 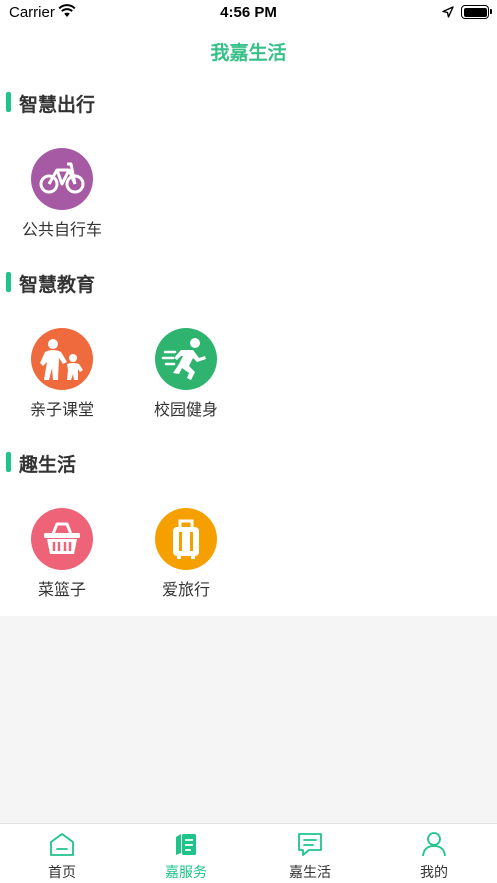 What do you see at coordinates (186, 359) in the screenshot?
I see `running-icon` at bounding box center [186, 359].